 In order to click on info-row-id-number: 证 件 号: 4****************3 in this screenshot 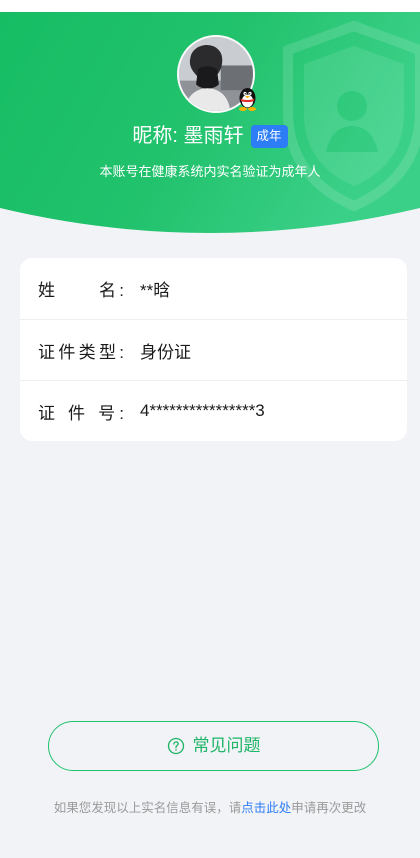, I will do `click(213, 410)`.